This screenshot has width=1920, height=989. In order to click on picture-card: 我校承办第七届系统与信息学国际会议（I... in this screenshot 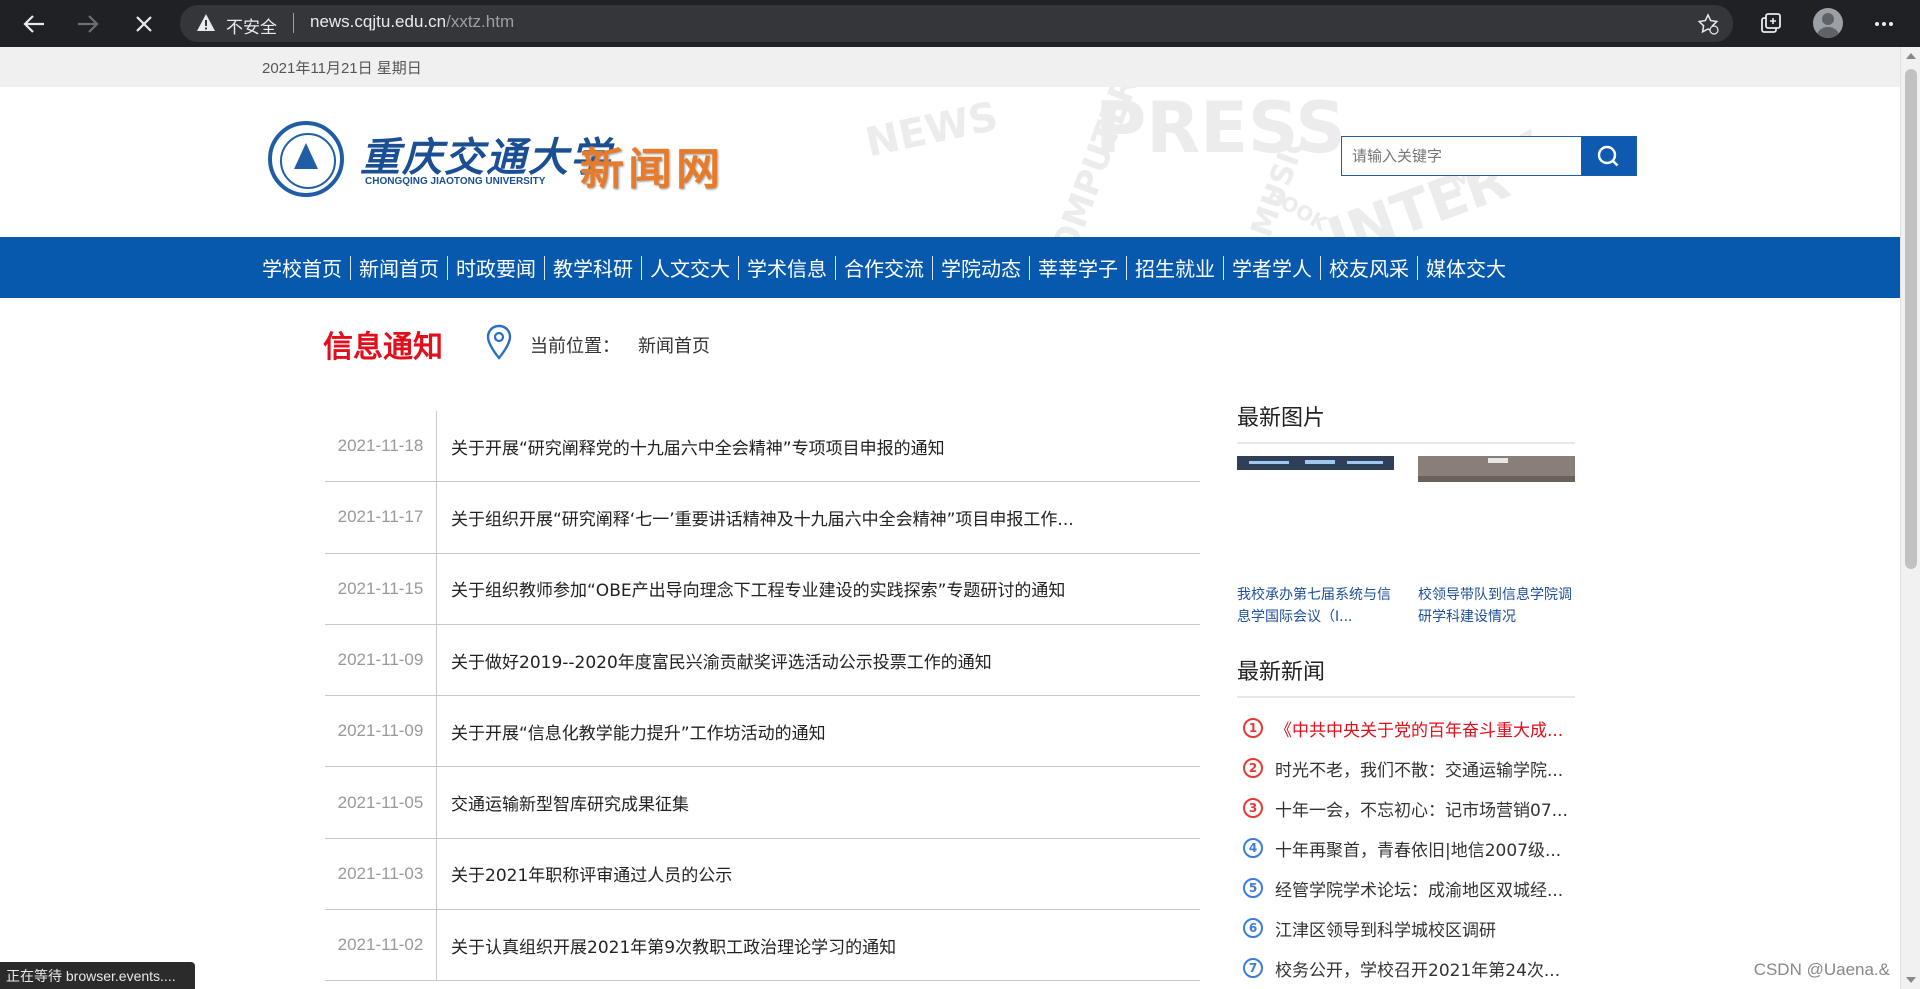, I will do `click(1315, 542)`.